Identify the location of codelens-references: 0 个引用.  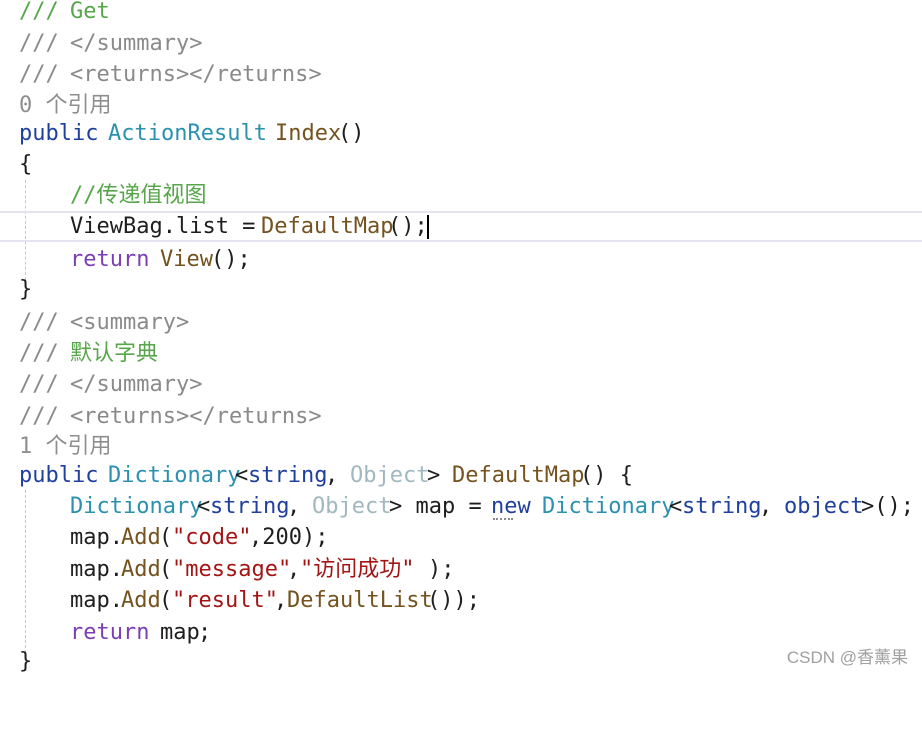
(65, 105).